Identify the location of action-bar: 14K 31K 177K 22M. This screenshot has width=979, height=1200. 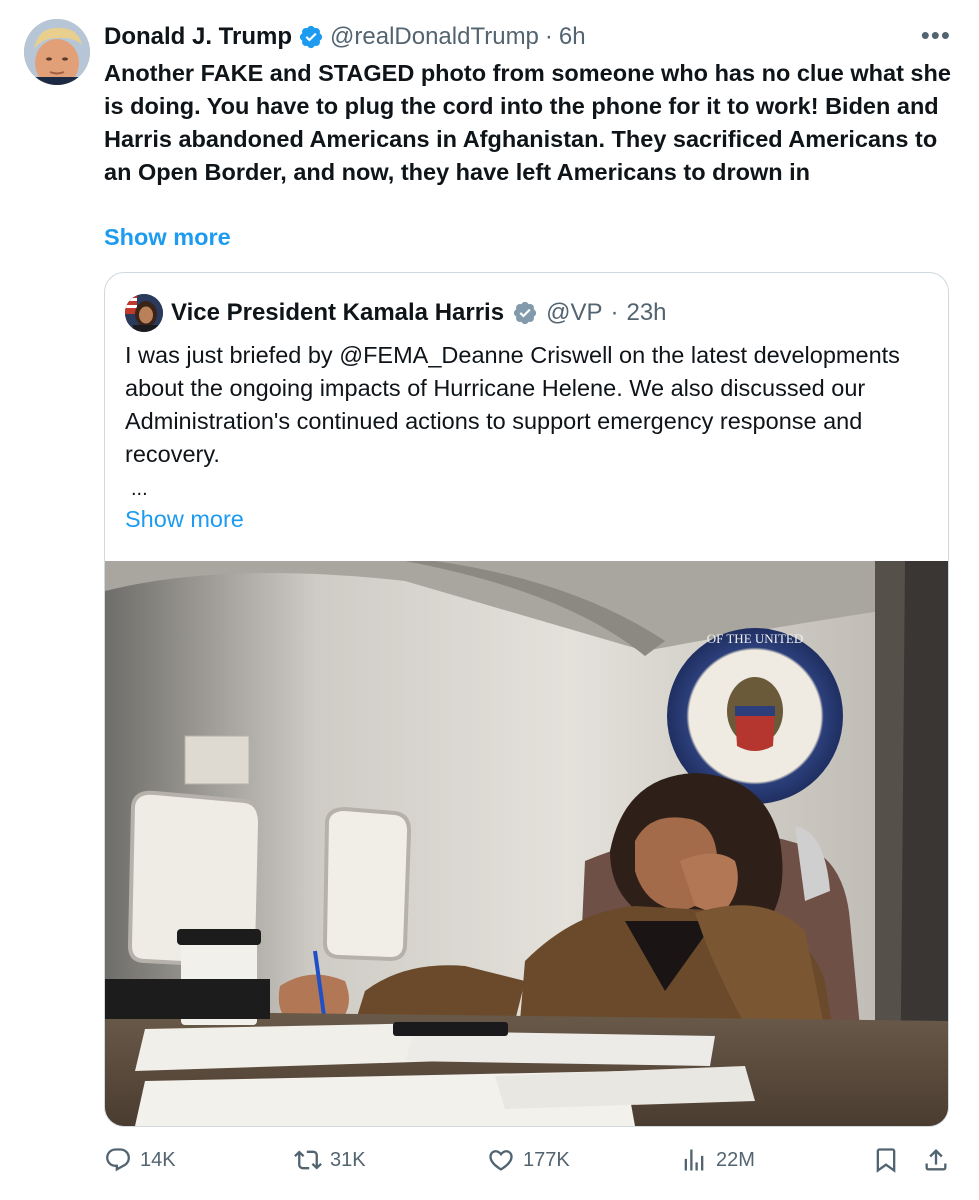
(530, 1166).